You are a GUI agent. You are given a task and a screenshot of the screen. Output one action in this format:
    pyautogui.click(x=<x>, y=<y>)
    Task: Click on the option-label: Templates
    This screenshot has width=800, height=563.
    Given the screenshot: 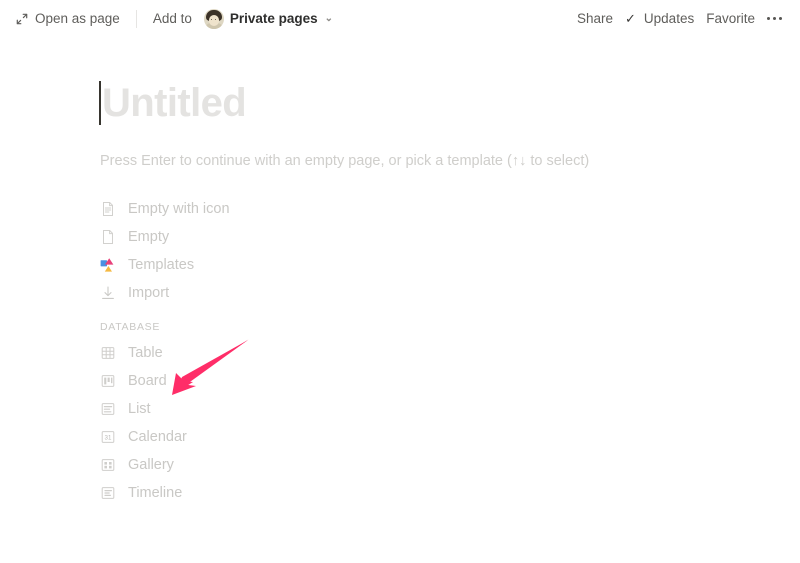 What is the action you would take?
    pyautogui.click(x=161, y=265)
    